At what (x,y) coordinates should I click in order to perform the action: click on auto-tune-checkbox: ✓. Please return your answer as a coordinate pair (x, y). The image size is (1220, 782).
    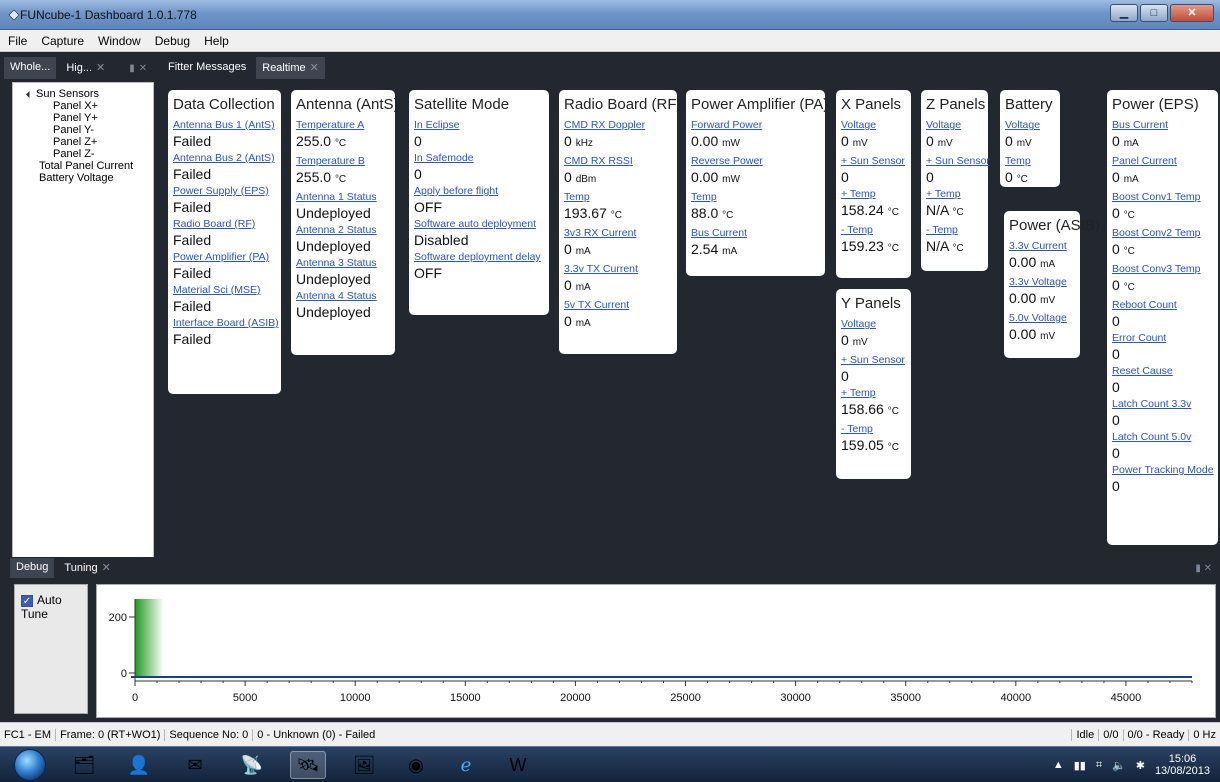
    Looking at the image, I should click on (27, 601).